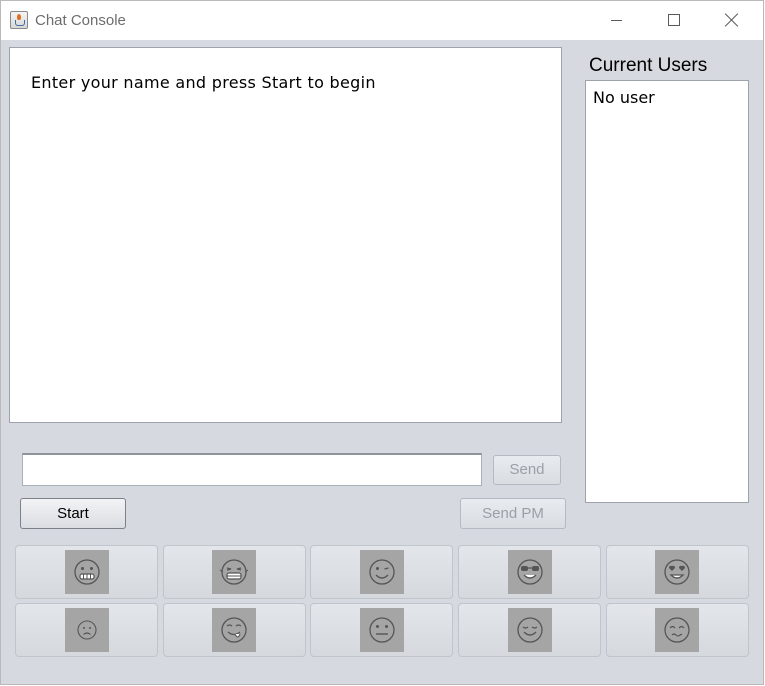 The image size is (765, 686). What do you see at coordinates (382, 20) in the screenshot?
I see `title-bar: Chat Console` at bounding box center [382, 20].